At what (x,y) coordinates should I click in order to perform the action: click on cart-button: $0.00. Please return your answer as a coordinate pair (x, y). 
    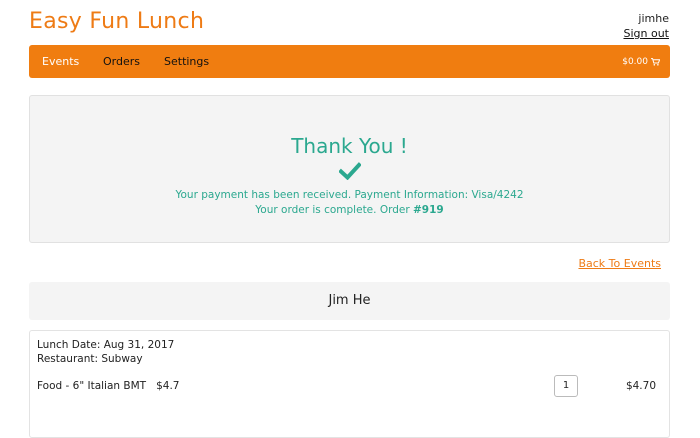
    Looking at the image, I should click on (641, 62).